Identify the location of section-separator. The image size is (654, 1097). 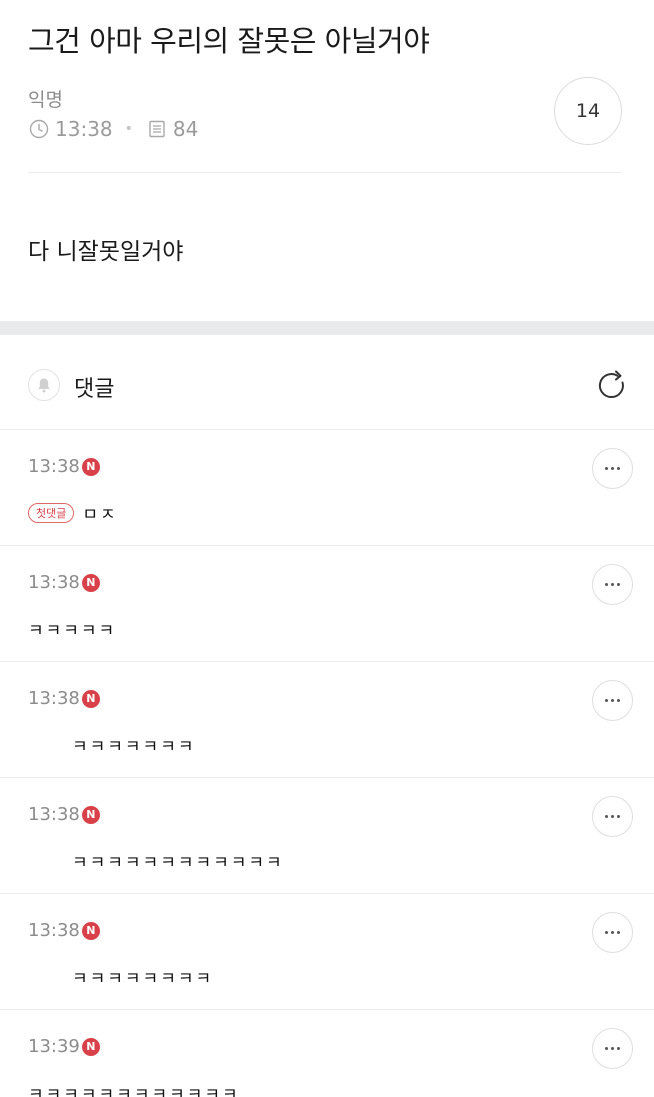
(327, 328).